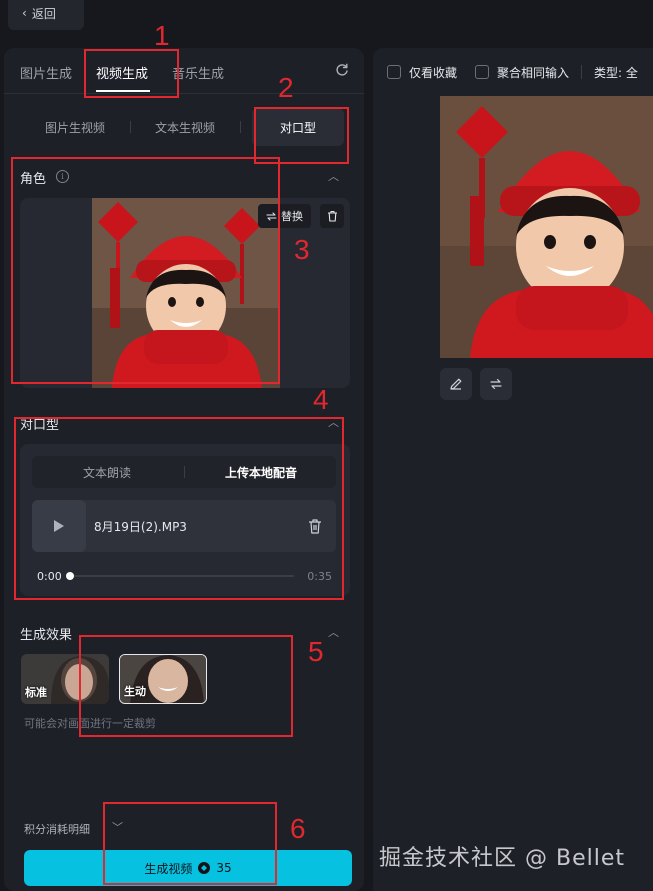 This screenshot has height=891, width=653. I want to click on tab-music-generation: 音乐生成, so click(198, 72).